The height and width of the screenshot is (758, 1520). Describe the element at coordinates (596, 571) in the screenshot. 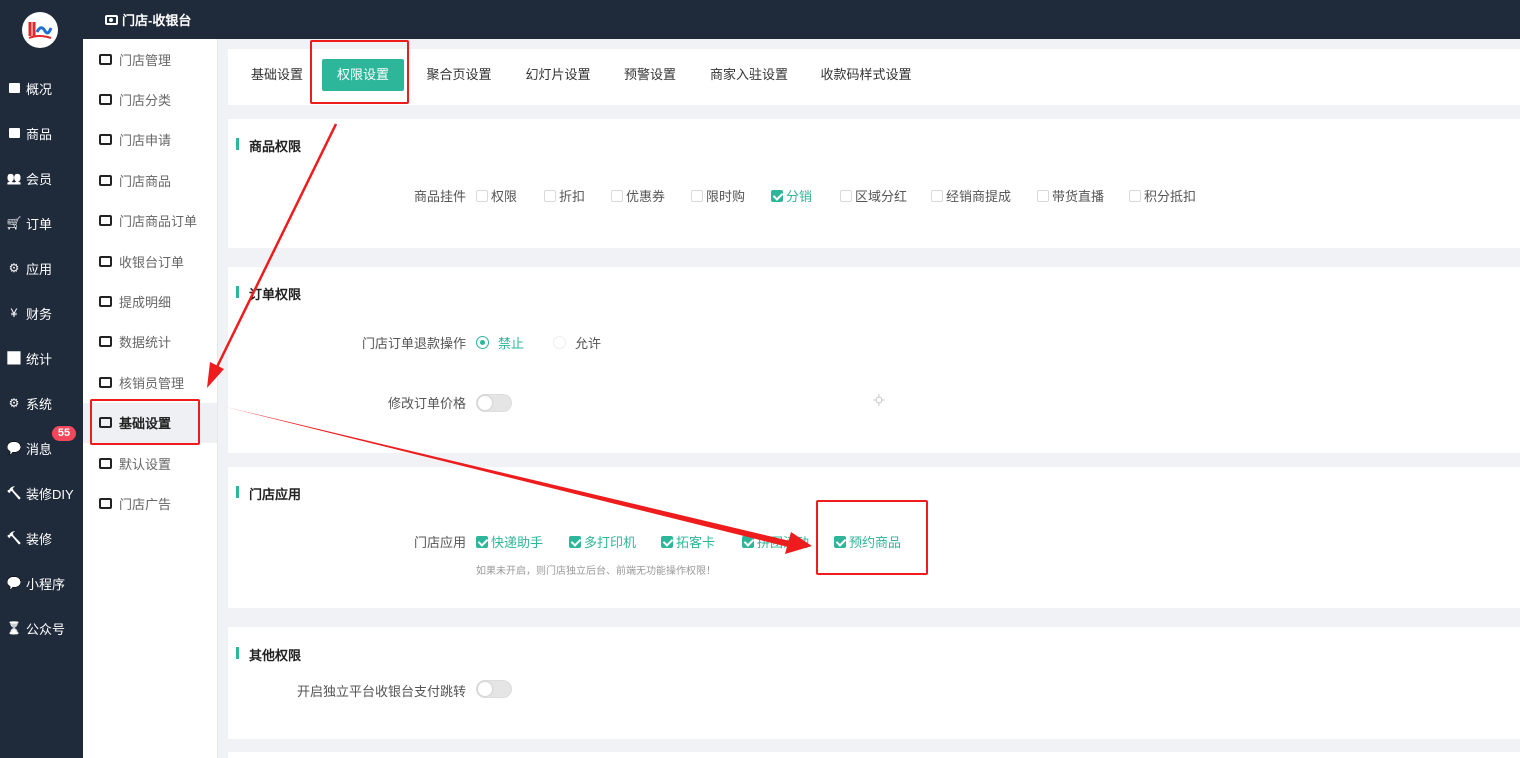

I see `store-apps-hint: 如果未开启，则门店独立后台、前端无功能操作权限！` at that location.